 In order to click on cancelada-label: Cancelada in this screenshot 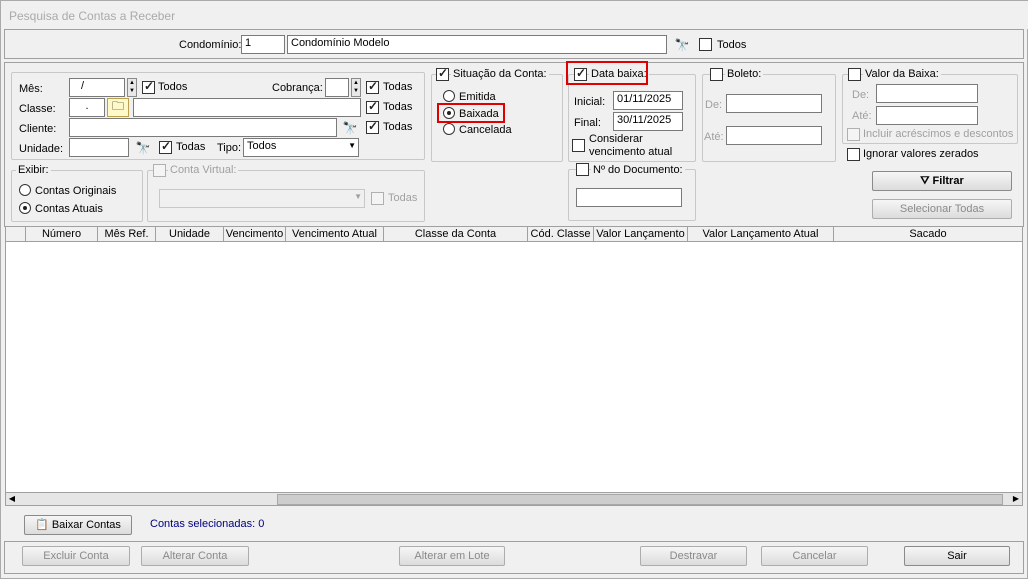, I will do `click(485, 130)`.